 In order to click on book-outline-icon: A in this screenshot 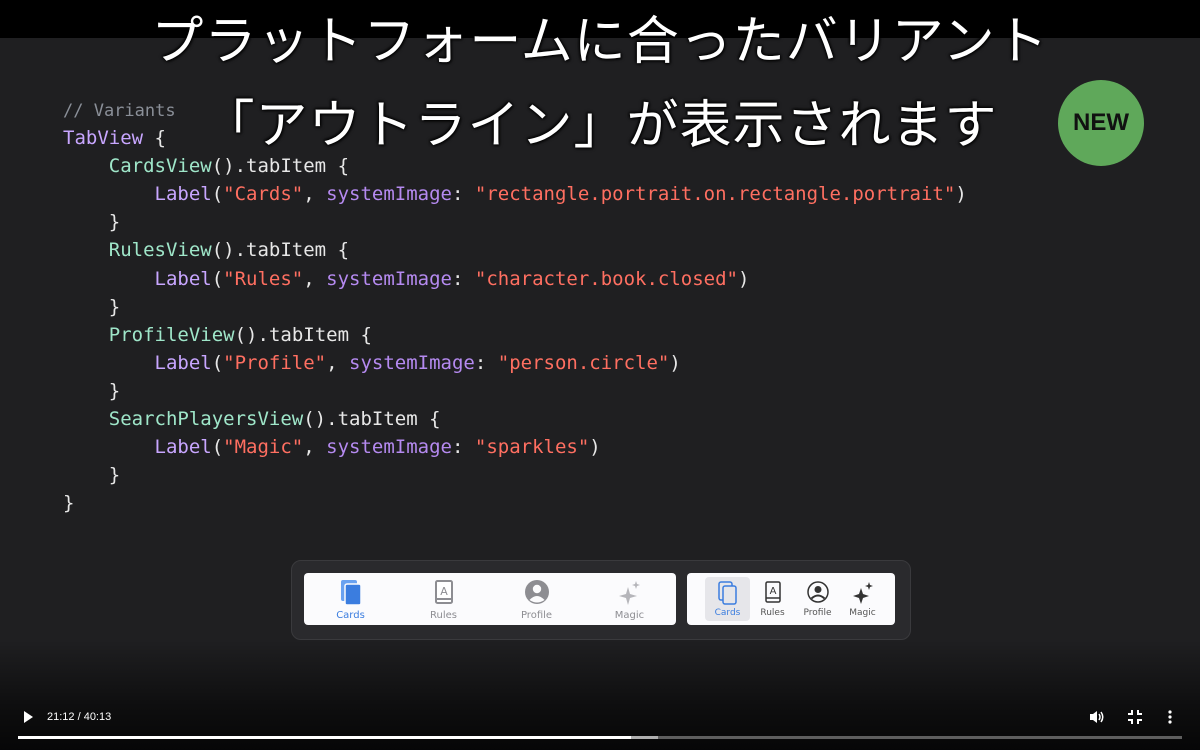, I will do `click(772, 592)`.